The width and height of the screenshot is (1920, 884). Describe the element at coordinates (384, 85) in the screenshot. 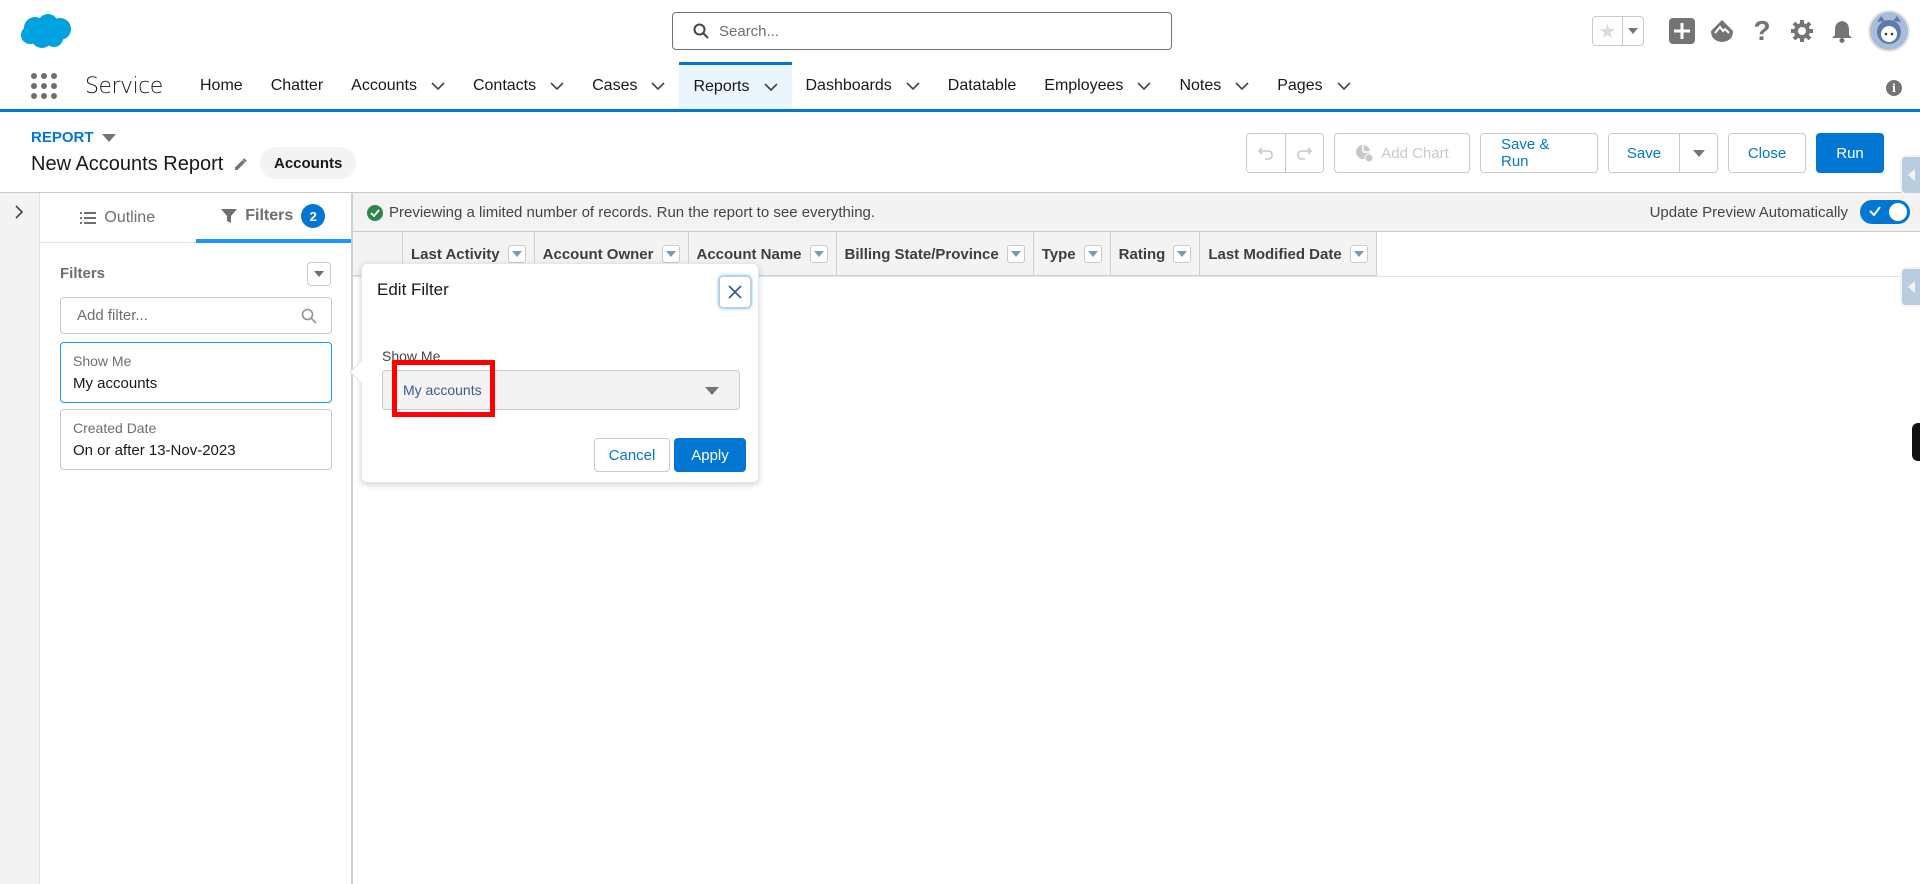

I see `nav-item-label: Accounts` at that location.